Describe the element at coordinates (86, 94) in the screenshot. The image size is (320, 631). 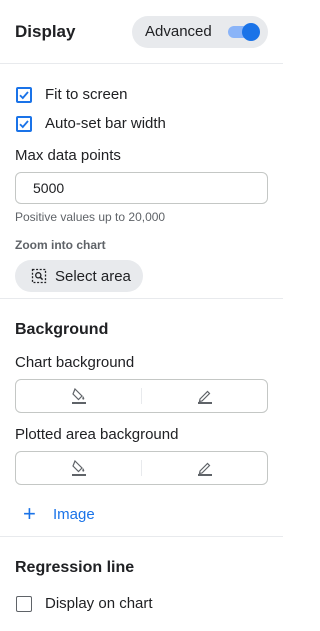
I see `fit-to-screen-label: Fit to screen` at that location.